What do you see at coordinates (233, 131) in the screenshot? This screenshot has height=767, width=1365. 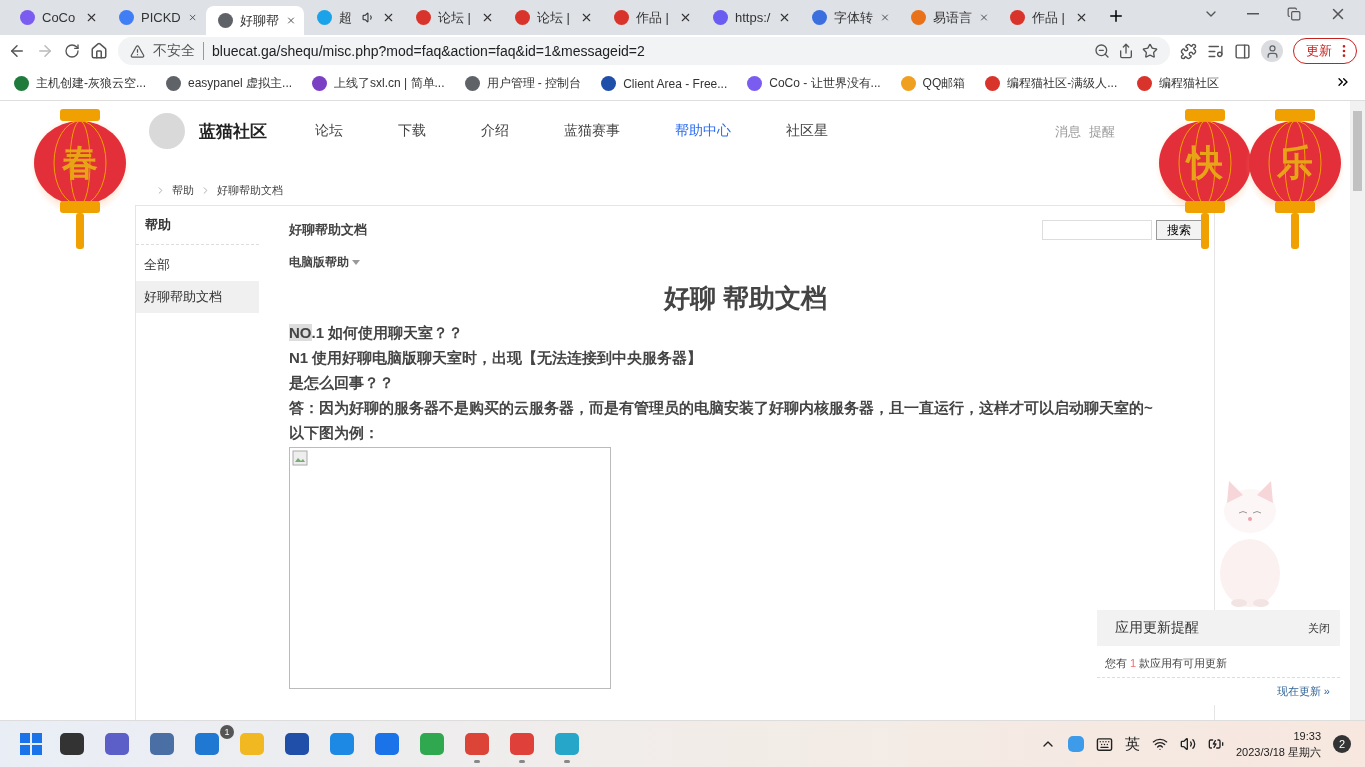 I see `site-logo: 蓝猫社区` at bounding box center [233, 131].